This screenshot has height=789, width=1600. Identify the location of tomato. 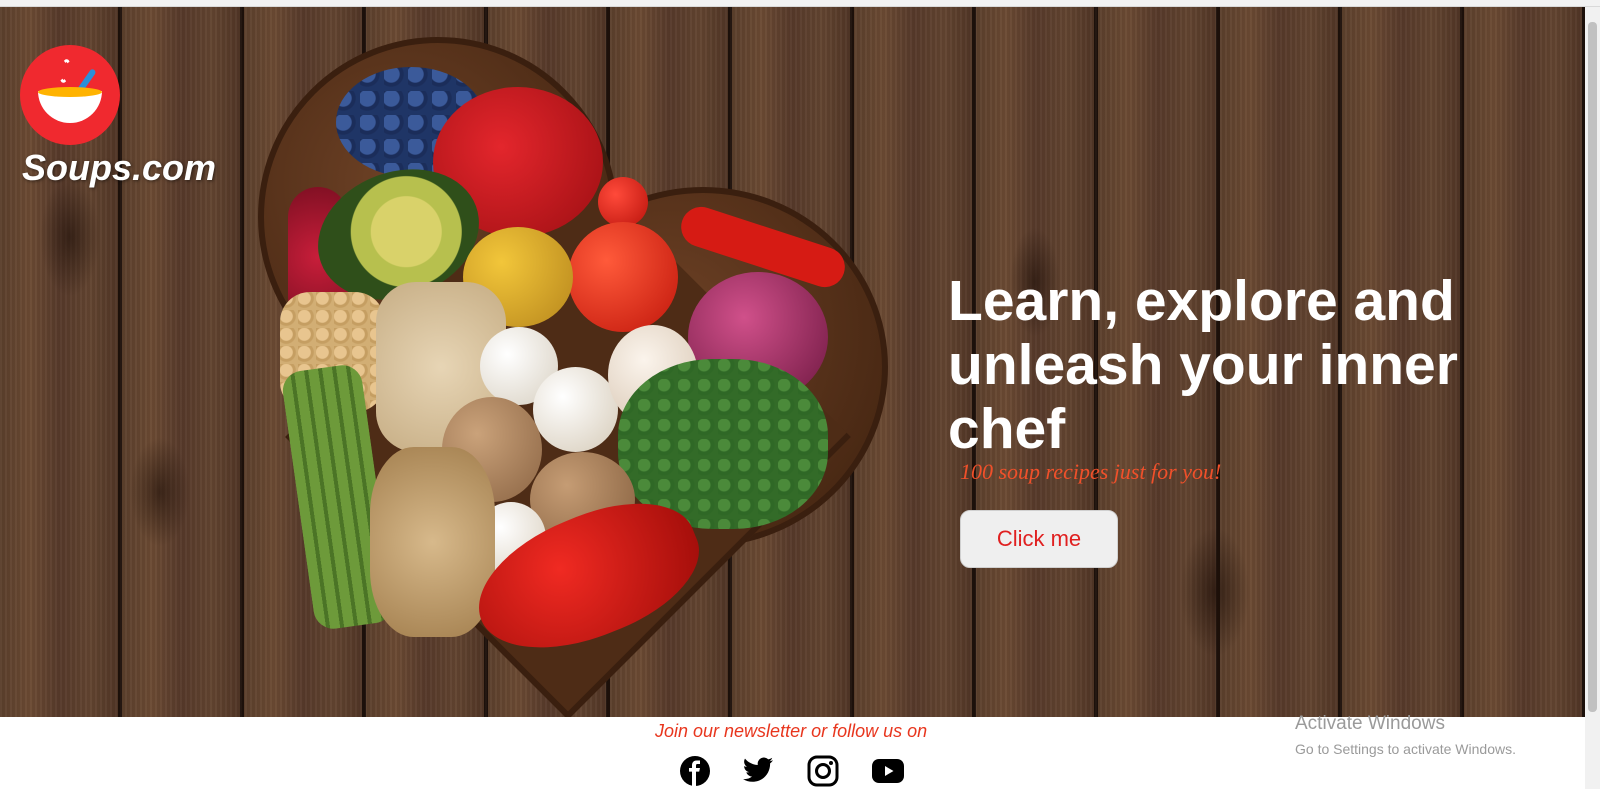
(623, 277).